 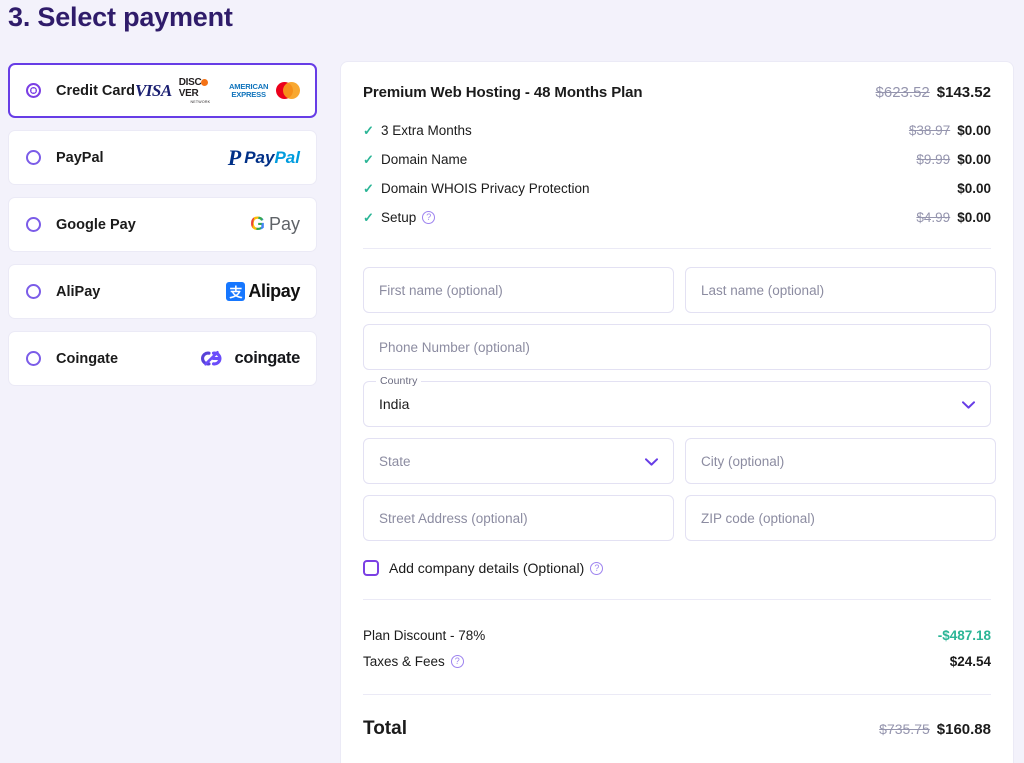 I want to click on feature-label: 3 Extra Months, so click(x=426, y=130).